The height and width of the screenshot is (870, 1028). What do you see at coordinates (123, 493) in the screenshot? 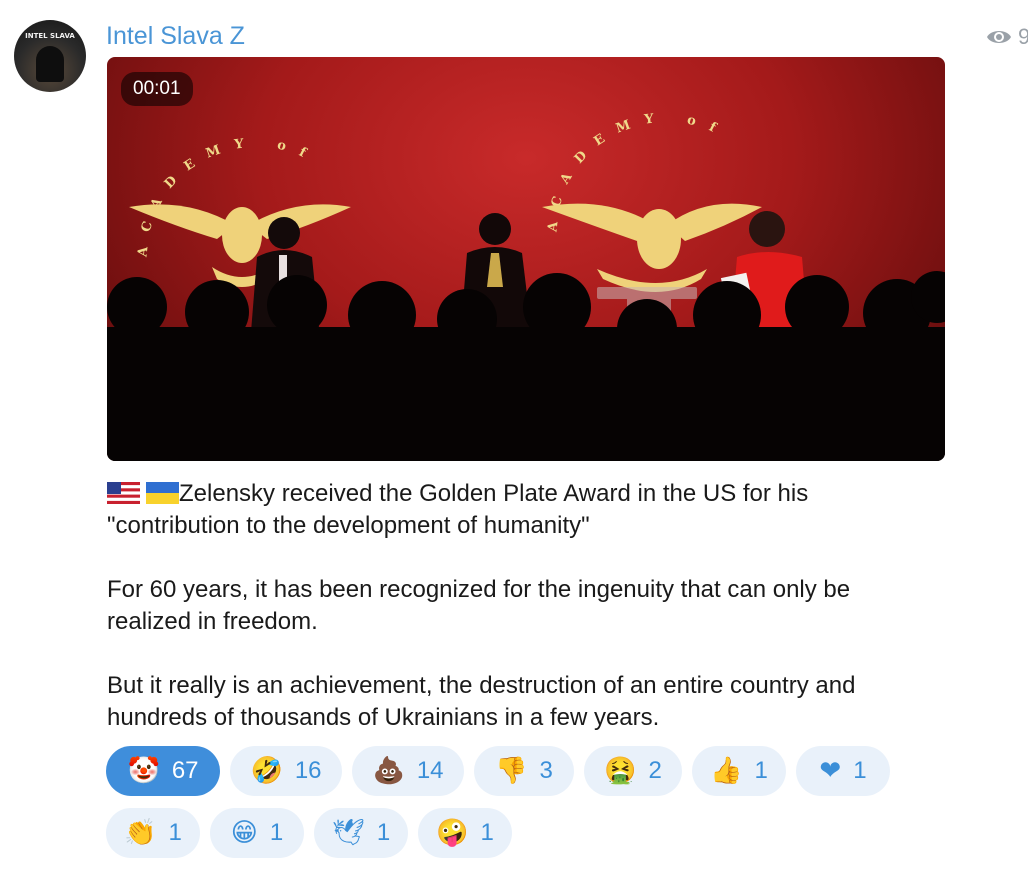
I see `us-flag-icon` at bounding box center [123, 493].